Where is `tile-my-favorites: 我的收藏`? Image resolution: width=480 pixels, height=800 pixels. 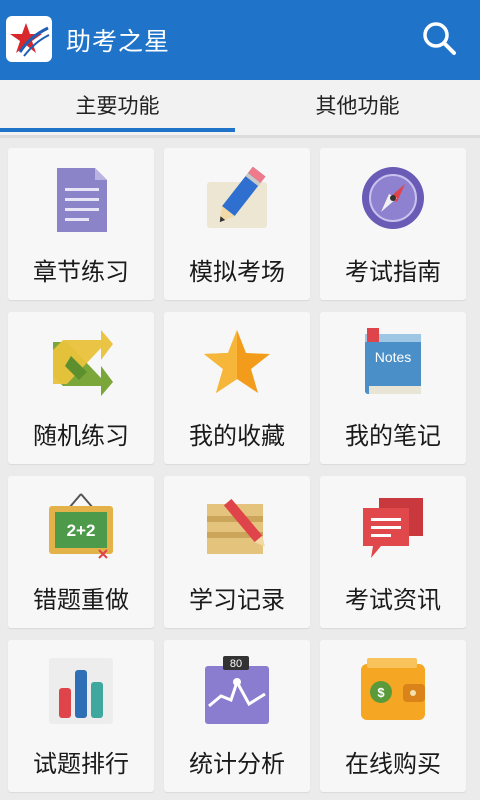 tile-my-favorites: 我的收藏 is located at coordinates (237, 388).